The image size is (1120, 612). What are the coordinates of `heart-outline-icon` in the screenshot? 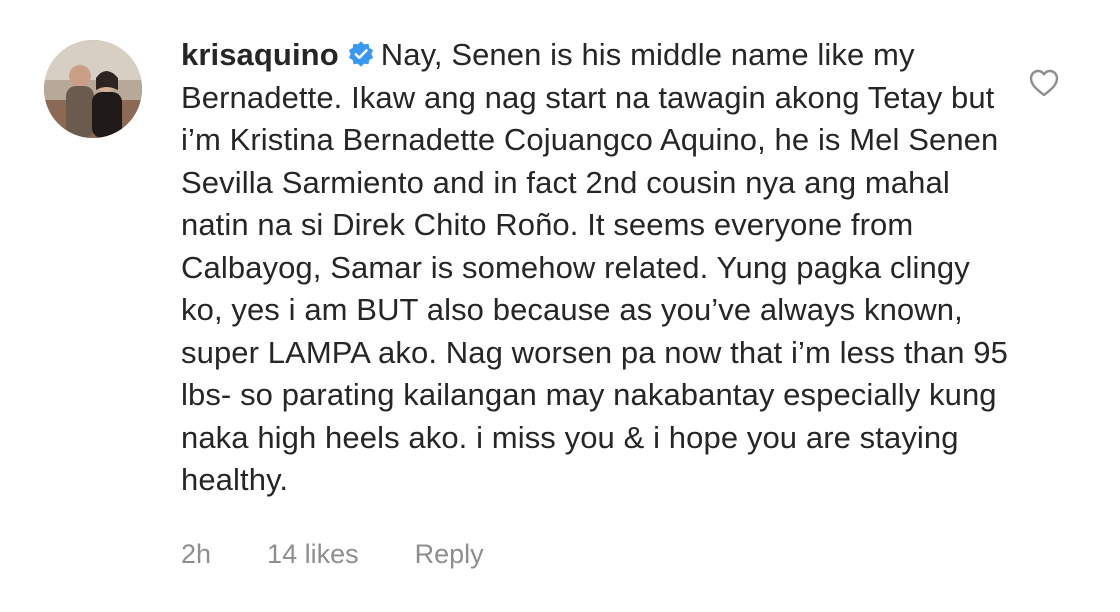 It's located at (1044, 83).